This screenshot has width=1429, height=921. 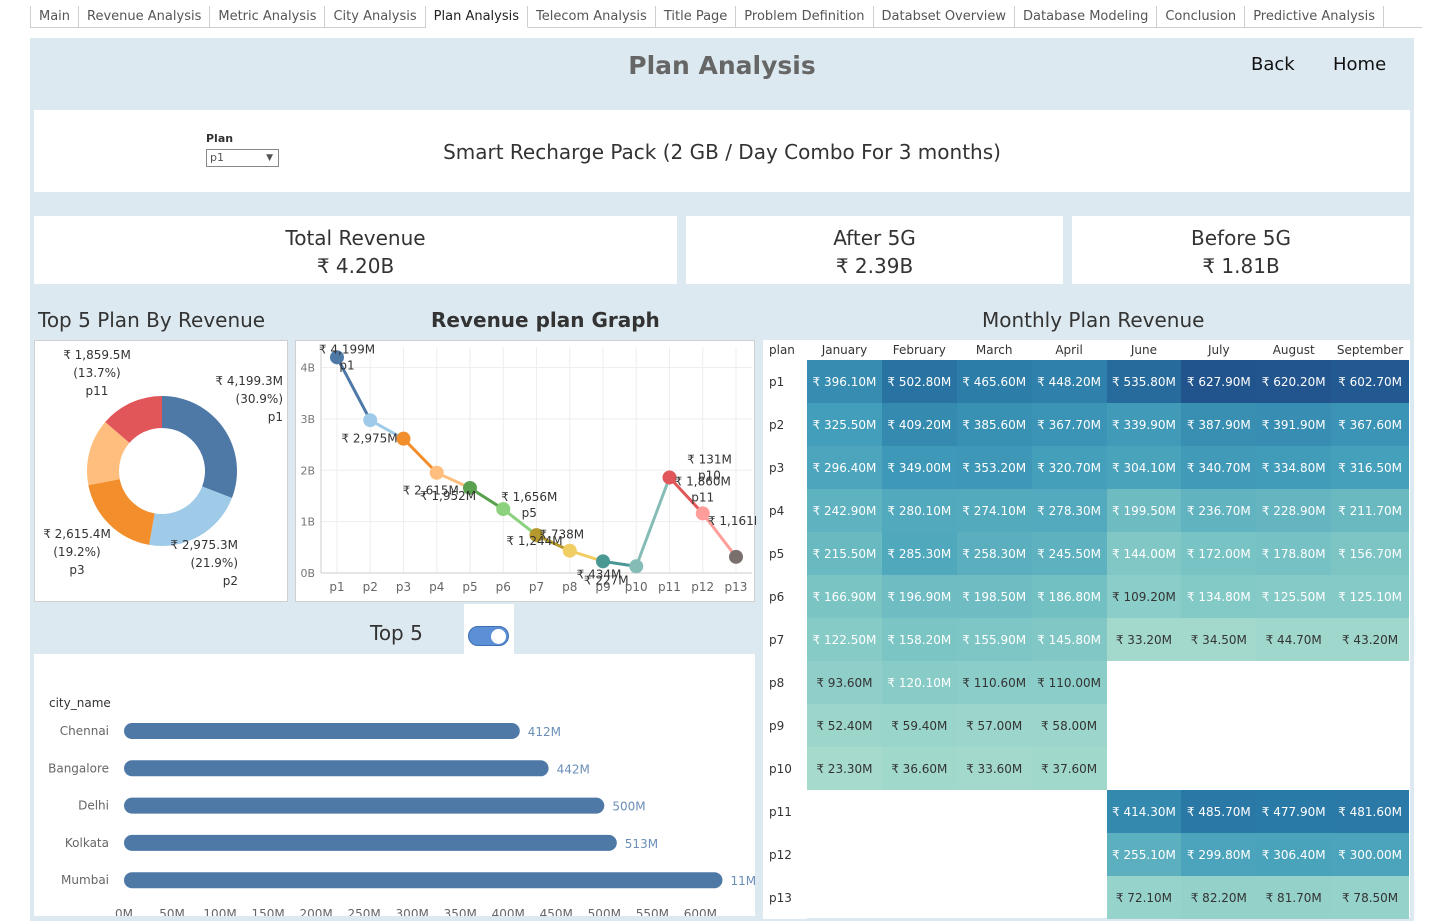 I want to click on heatmap-cell: ₹ 236.70M, so click(x=1219, y=510).